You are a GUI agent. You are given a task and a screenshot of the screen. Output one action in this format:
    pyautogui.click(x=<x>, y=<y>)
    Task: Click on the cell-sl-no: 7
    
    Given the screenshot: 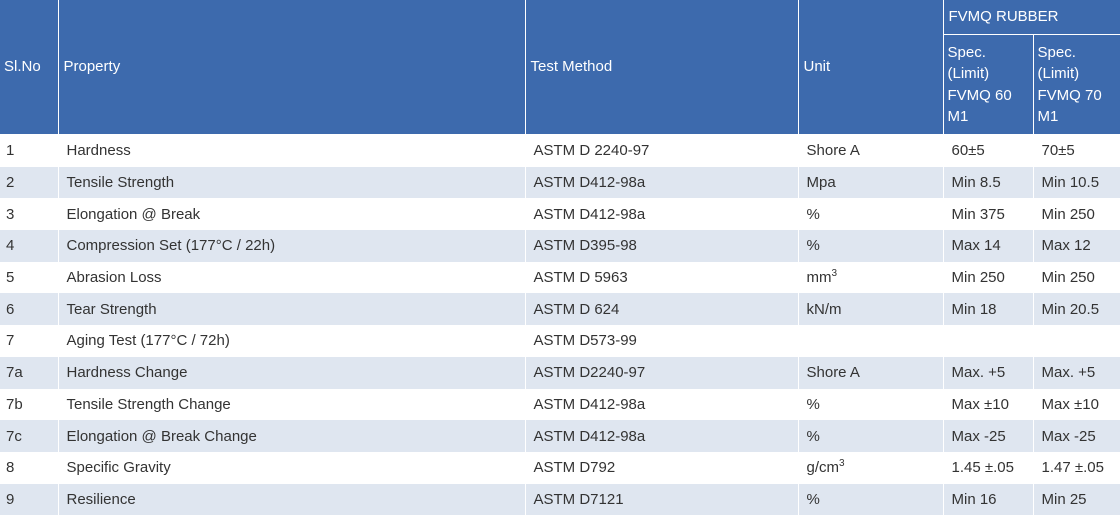 What is the action you would take?
    pyautogui.click(x=29, y=341)
    